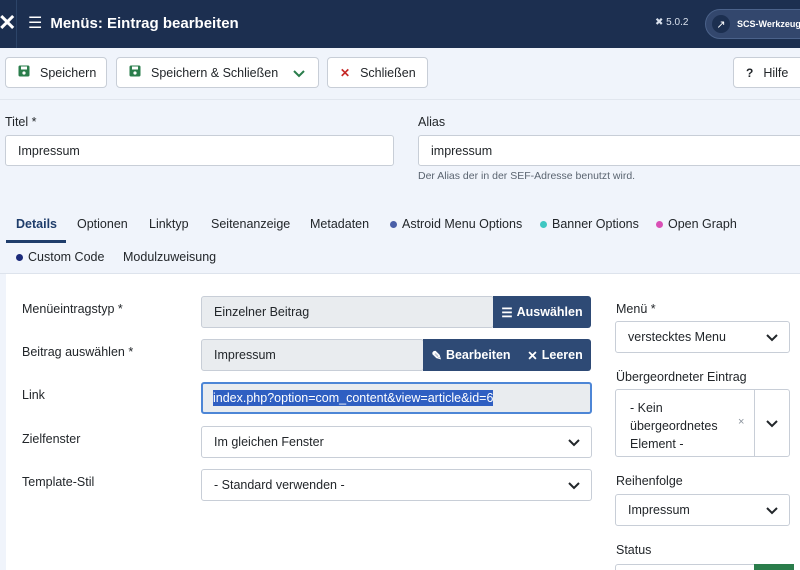 The width and height of the screenshot is (800, 570). I want to click on tab-banner-options: Banner Options, so click(589, 224).